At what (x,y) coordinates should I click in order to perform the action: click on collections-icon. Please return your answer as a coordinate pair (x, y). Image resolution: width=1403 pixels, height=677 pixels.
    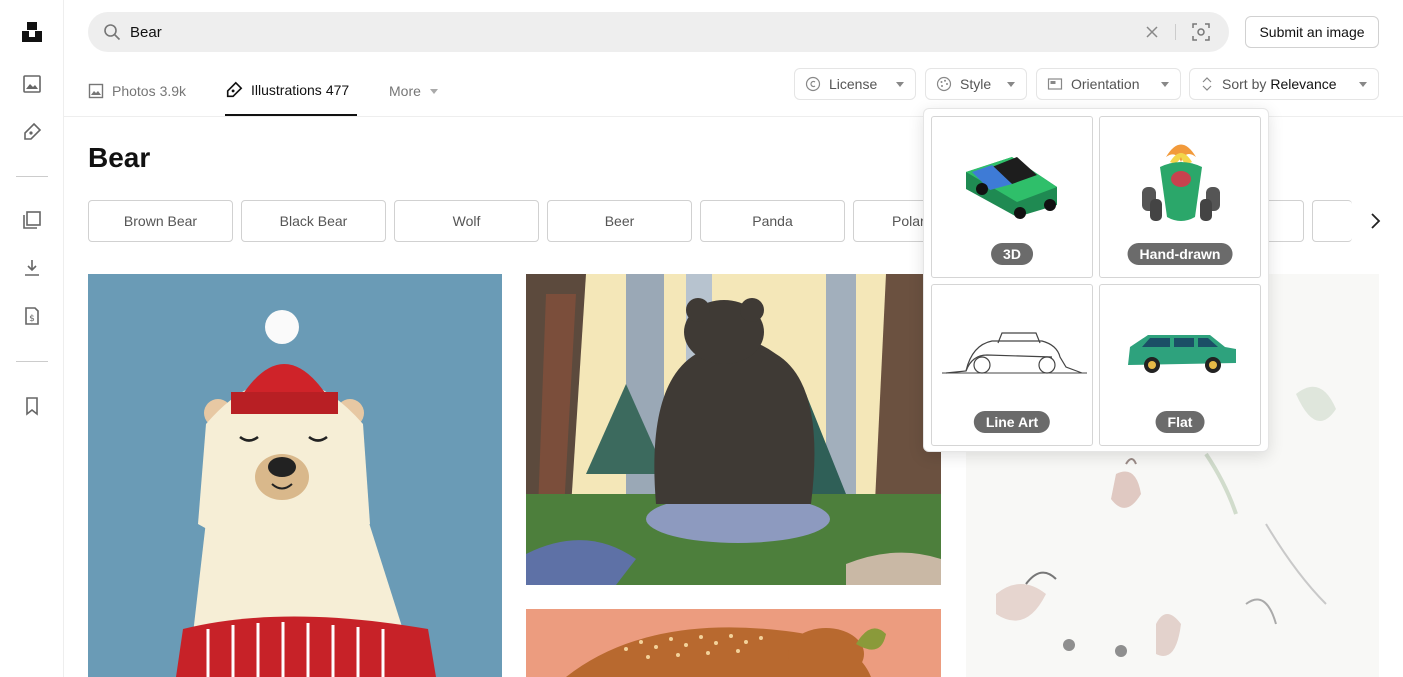
    Looking at the image, I should click on (32, 220).